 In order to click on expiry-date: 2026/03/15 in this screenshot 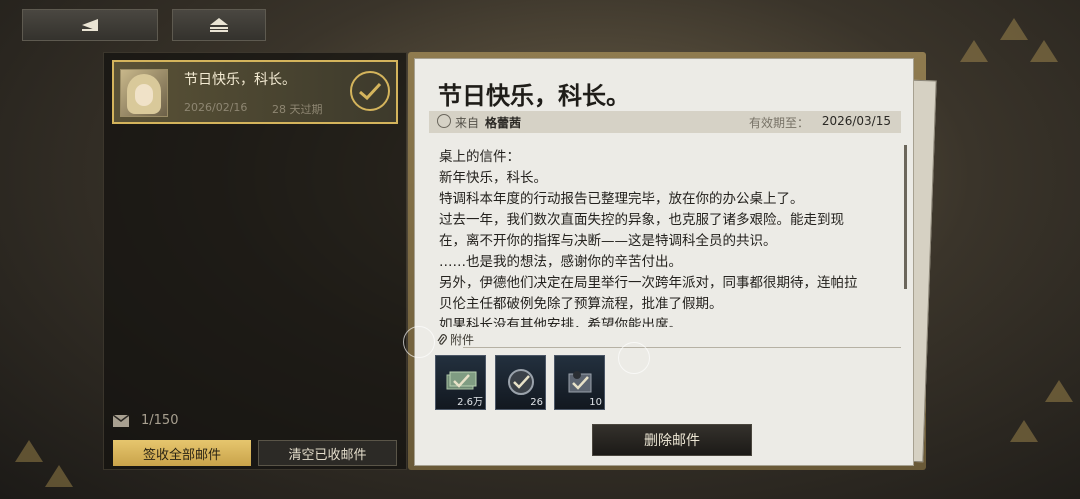, I will do `click(856, 121)`.